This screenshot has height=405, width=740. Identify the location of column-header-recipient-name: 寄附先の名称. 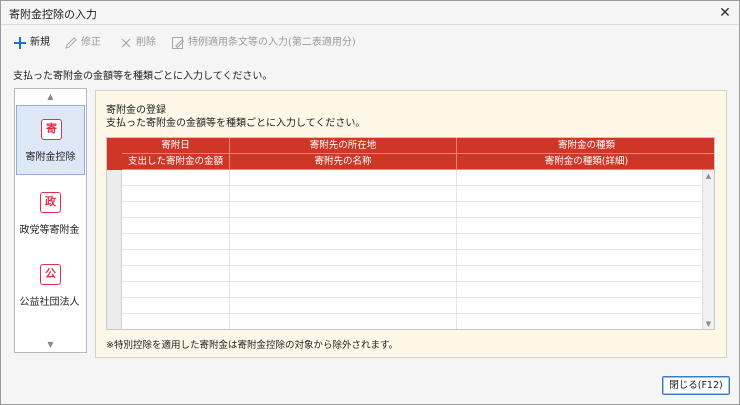
(343, 162).